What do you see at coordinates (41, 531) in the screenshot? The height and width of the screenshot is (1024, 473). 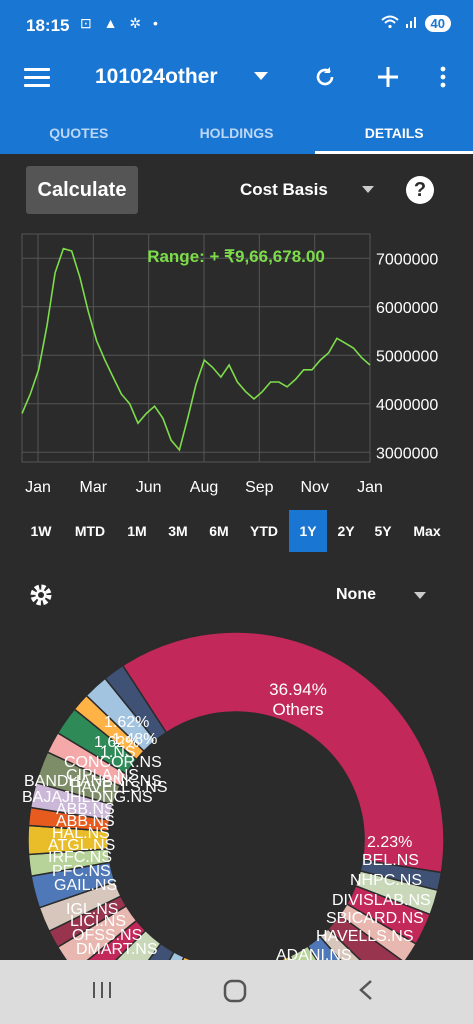 I see `range-button-1w: 1W` at bounding box center [41, 531].